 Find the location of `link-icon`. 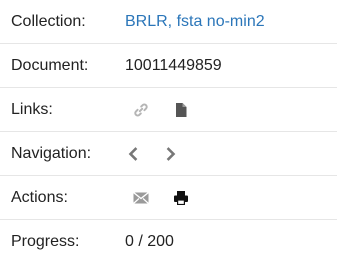

link-icon is located at coordinates (141, 110).